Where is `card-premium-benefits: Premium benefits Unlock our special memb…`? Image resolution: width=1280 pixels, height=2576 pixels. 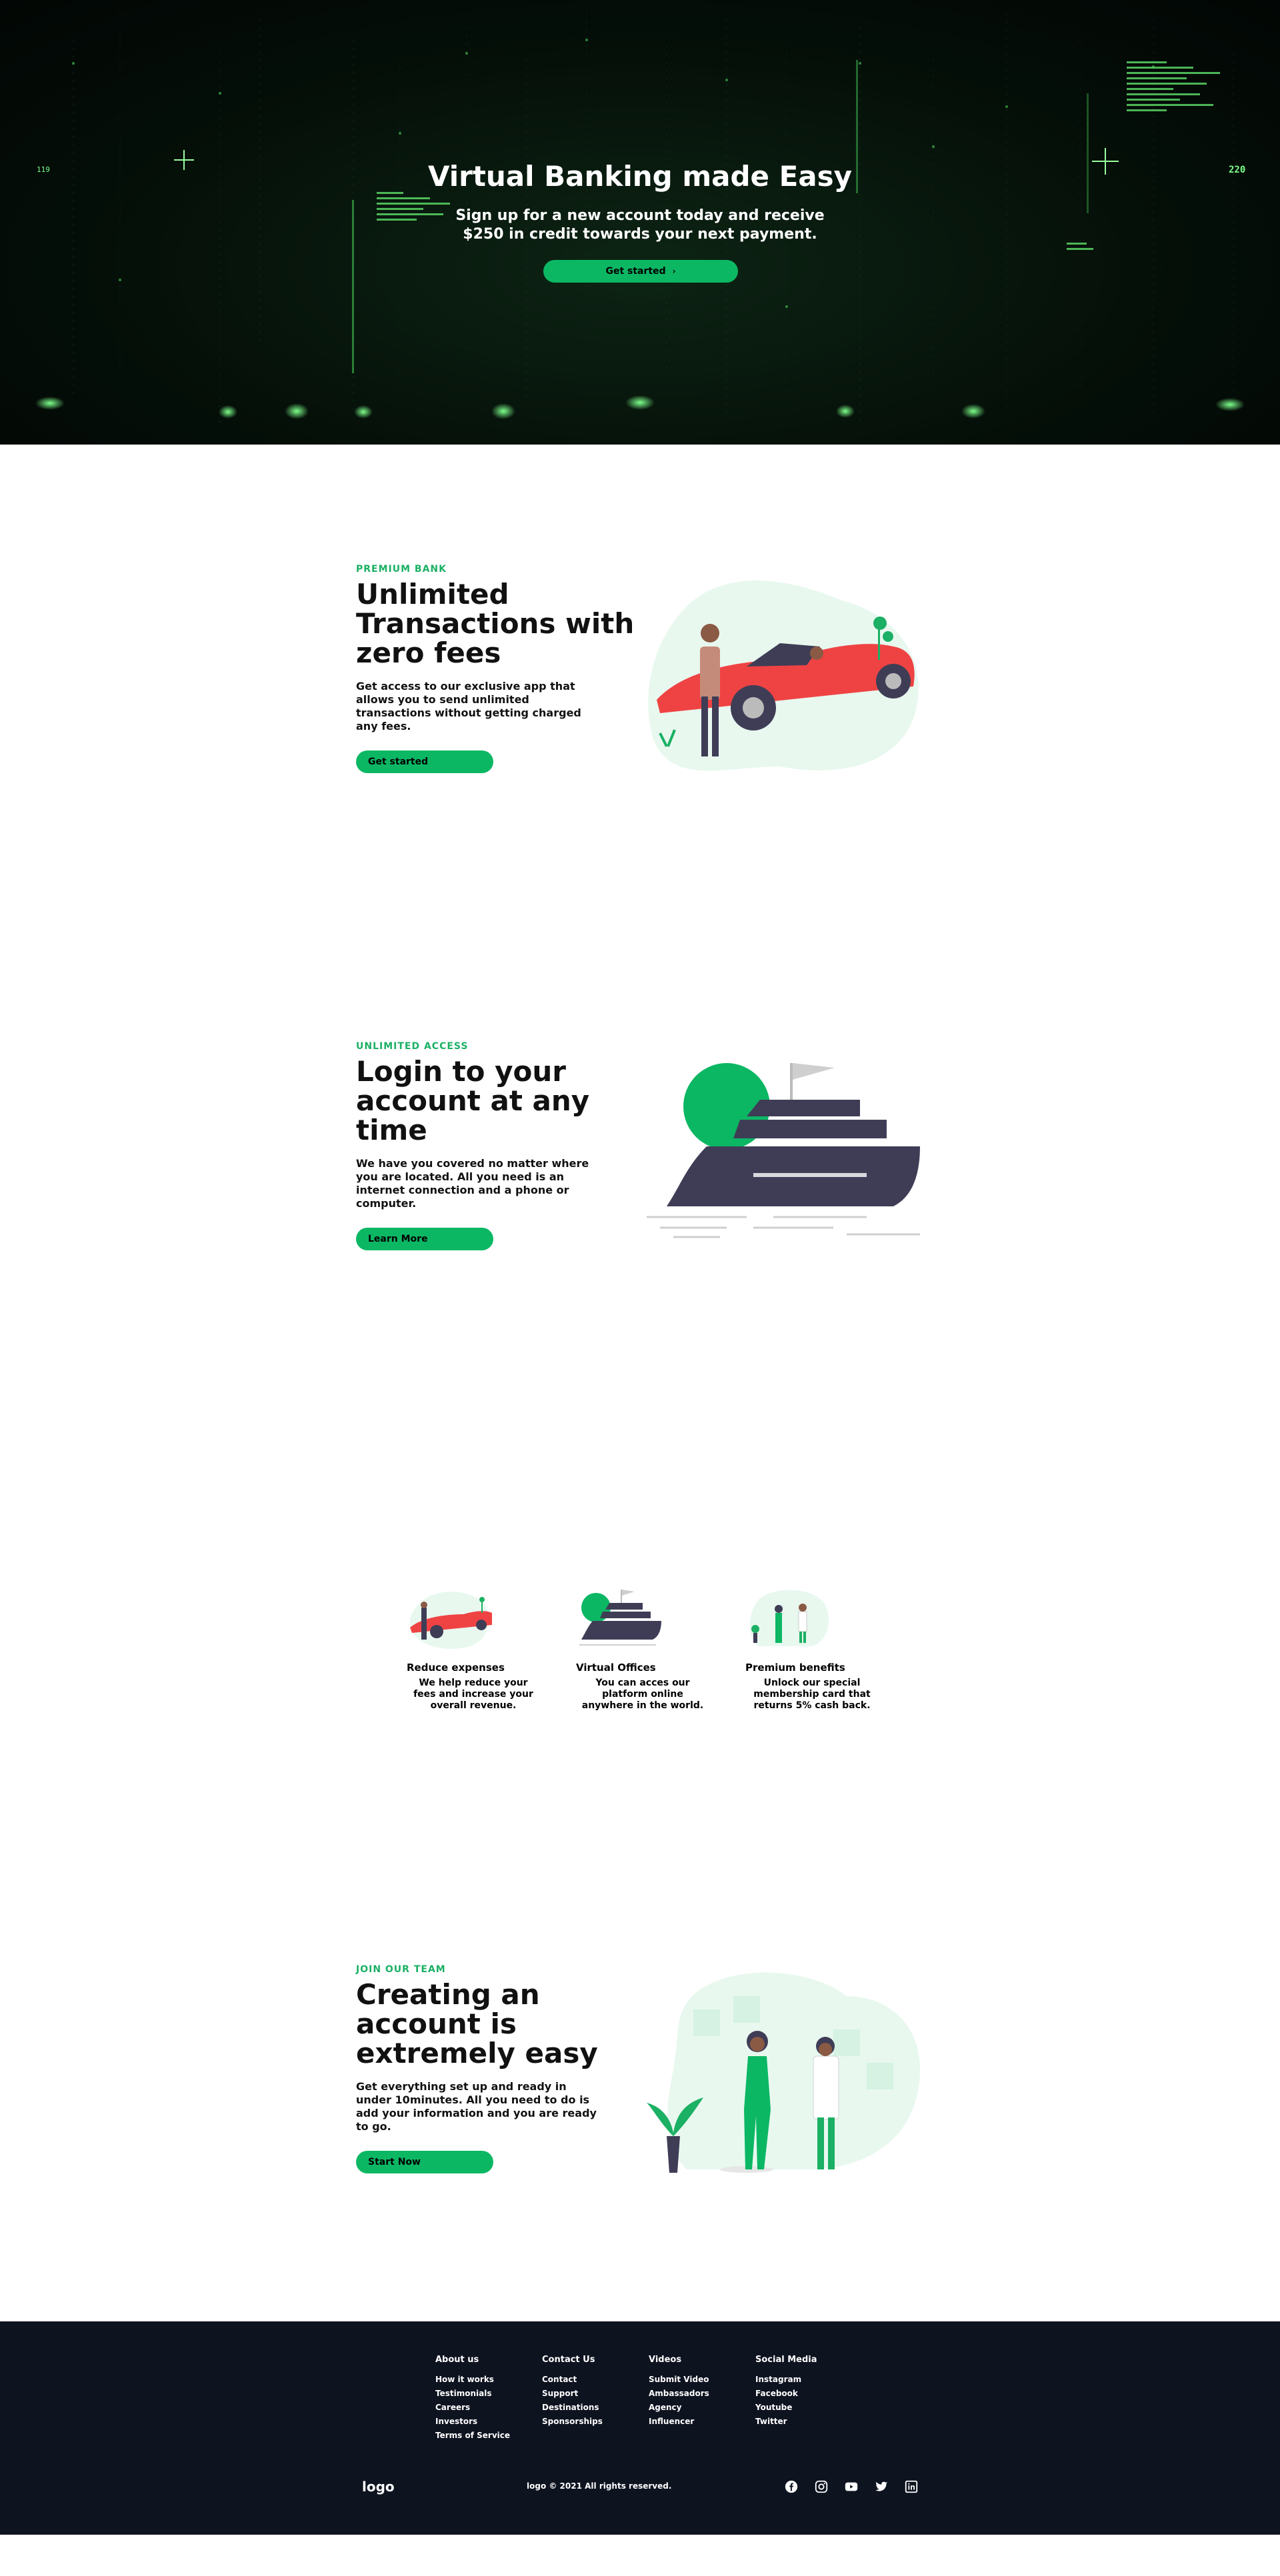
card-premium-benefits: Premium benefits Unlock our special memb… is located at coordinates (812, 1649).